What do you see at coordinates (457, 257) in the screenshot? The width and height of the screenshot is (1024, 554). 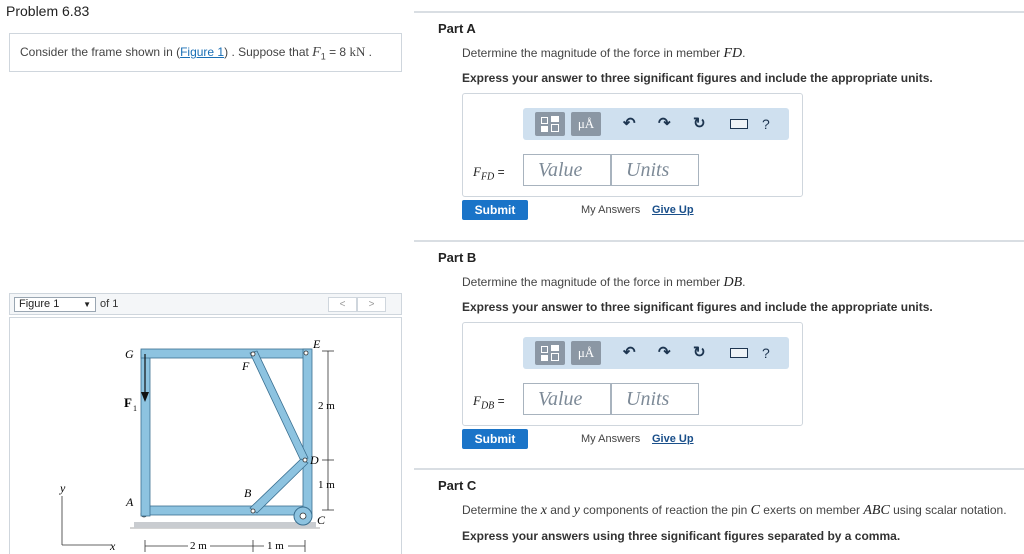 I see `part-b-title: Part B` at bounding box center [457, 257].